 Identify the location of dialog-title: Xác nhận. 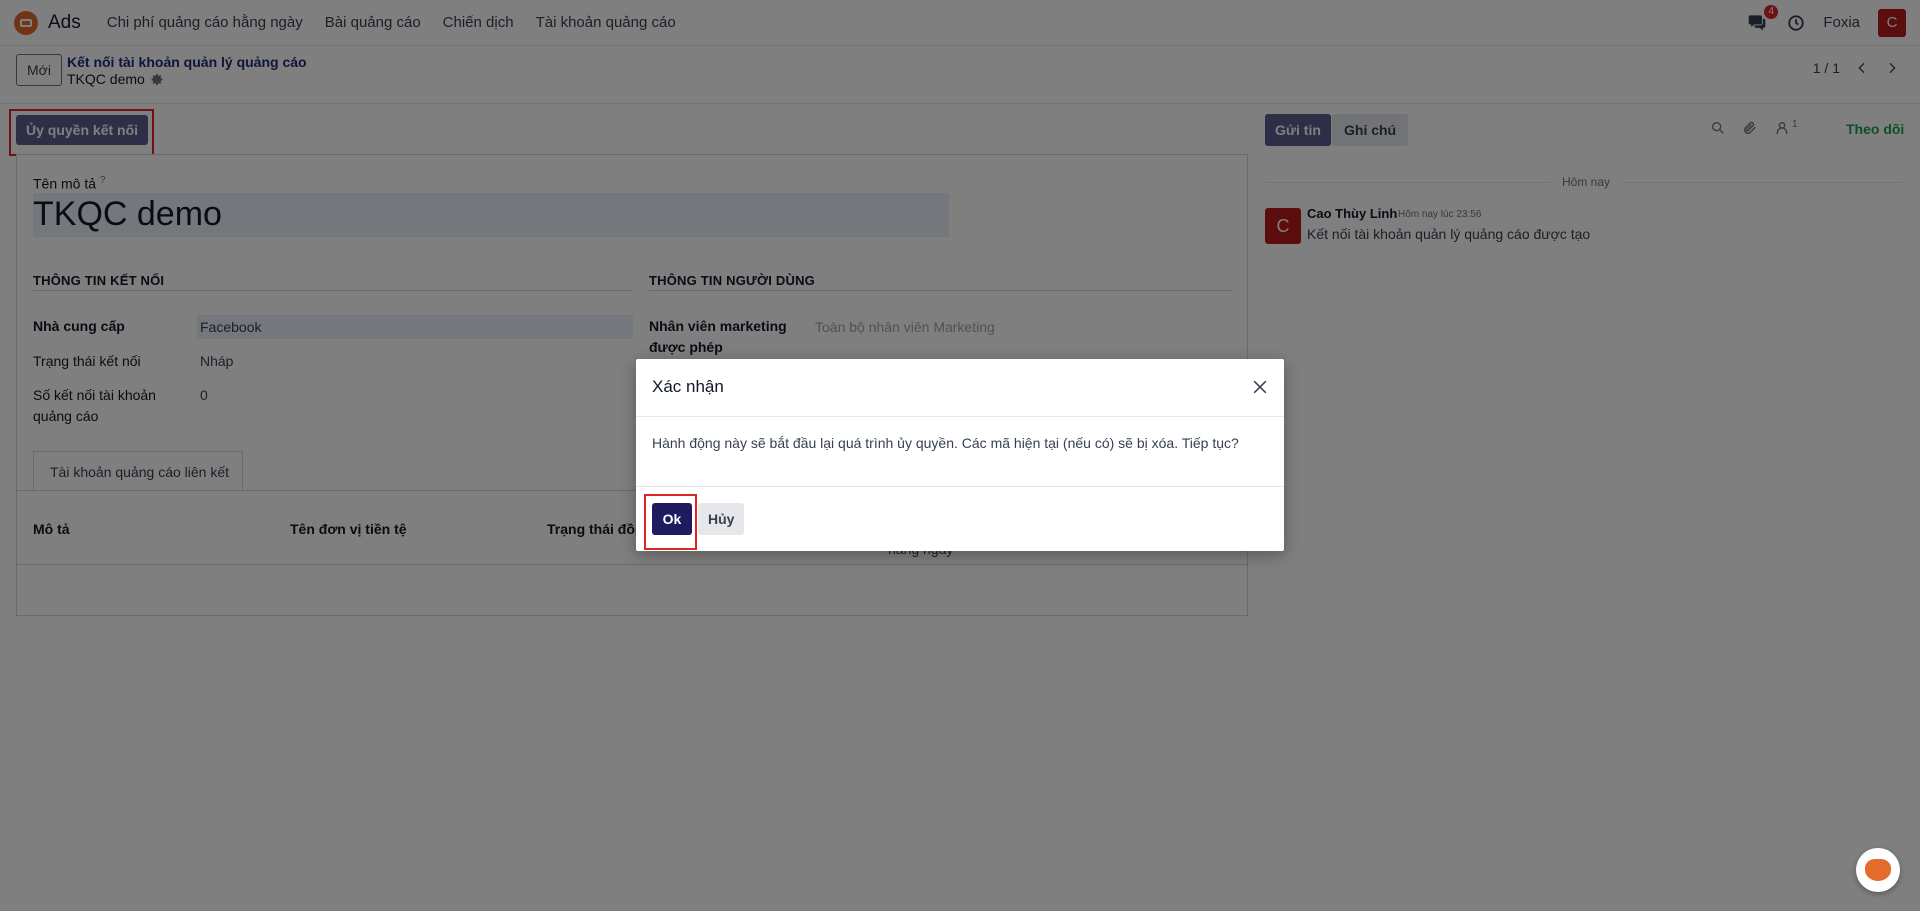
(688, 386).